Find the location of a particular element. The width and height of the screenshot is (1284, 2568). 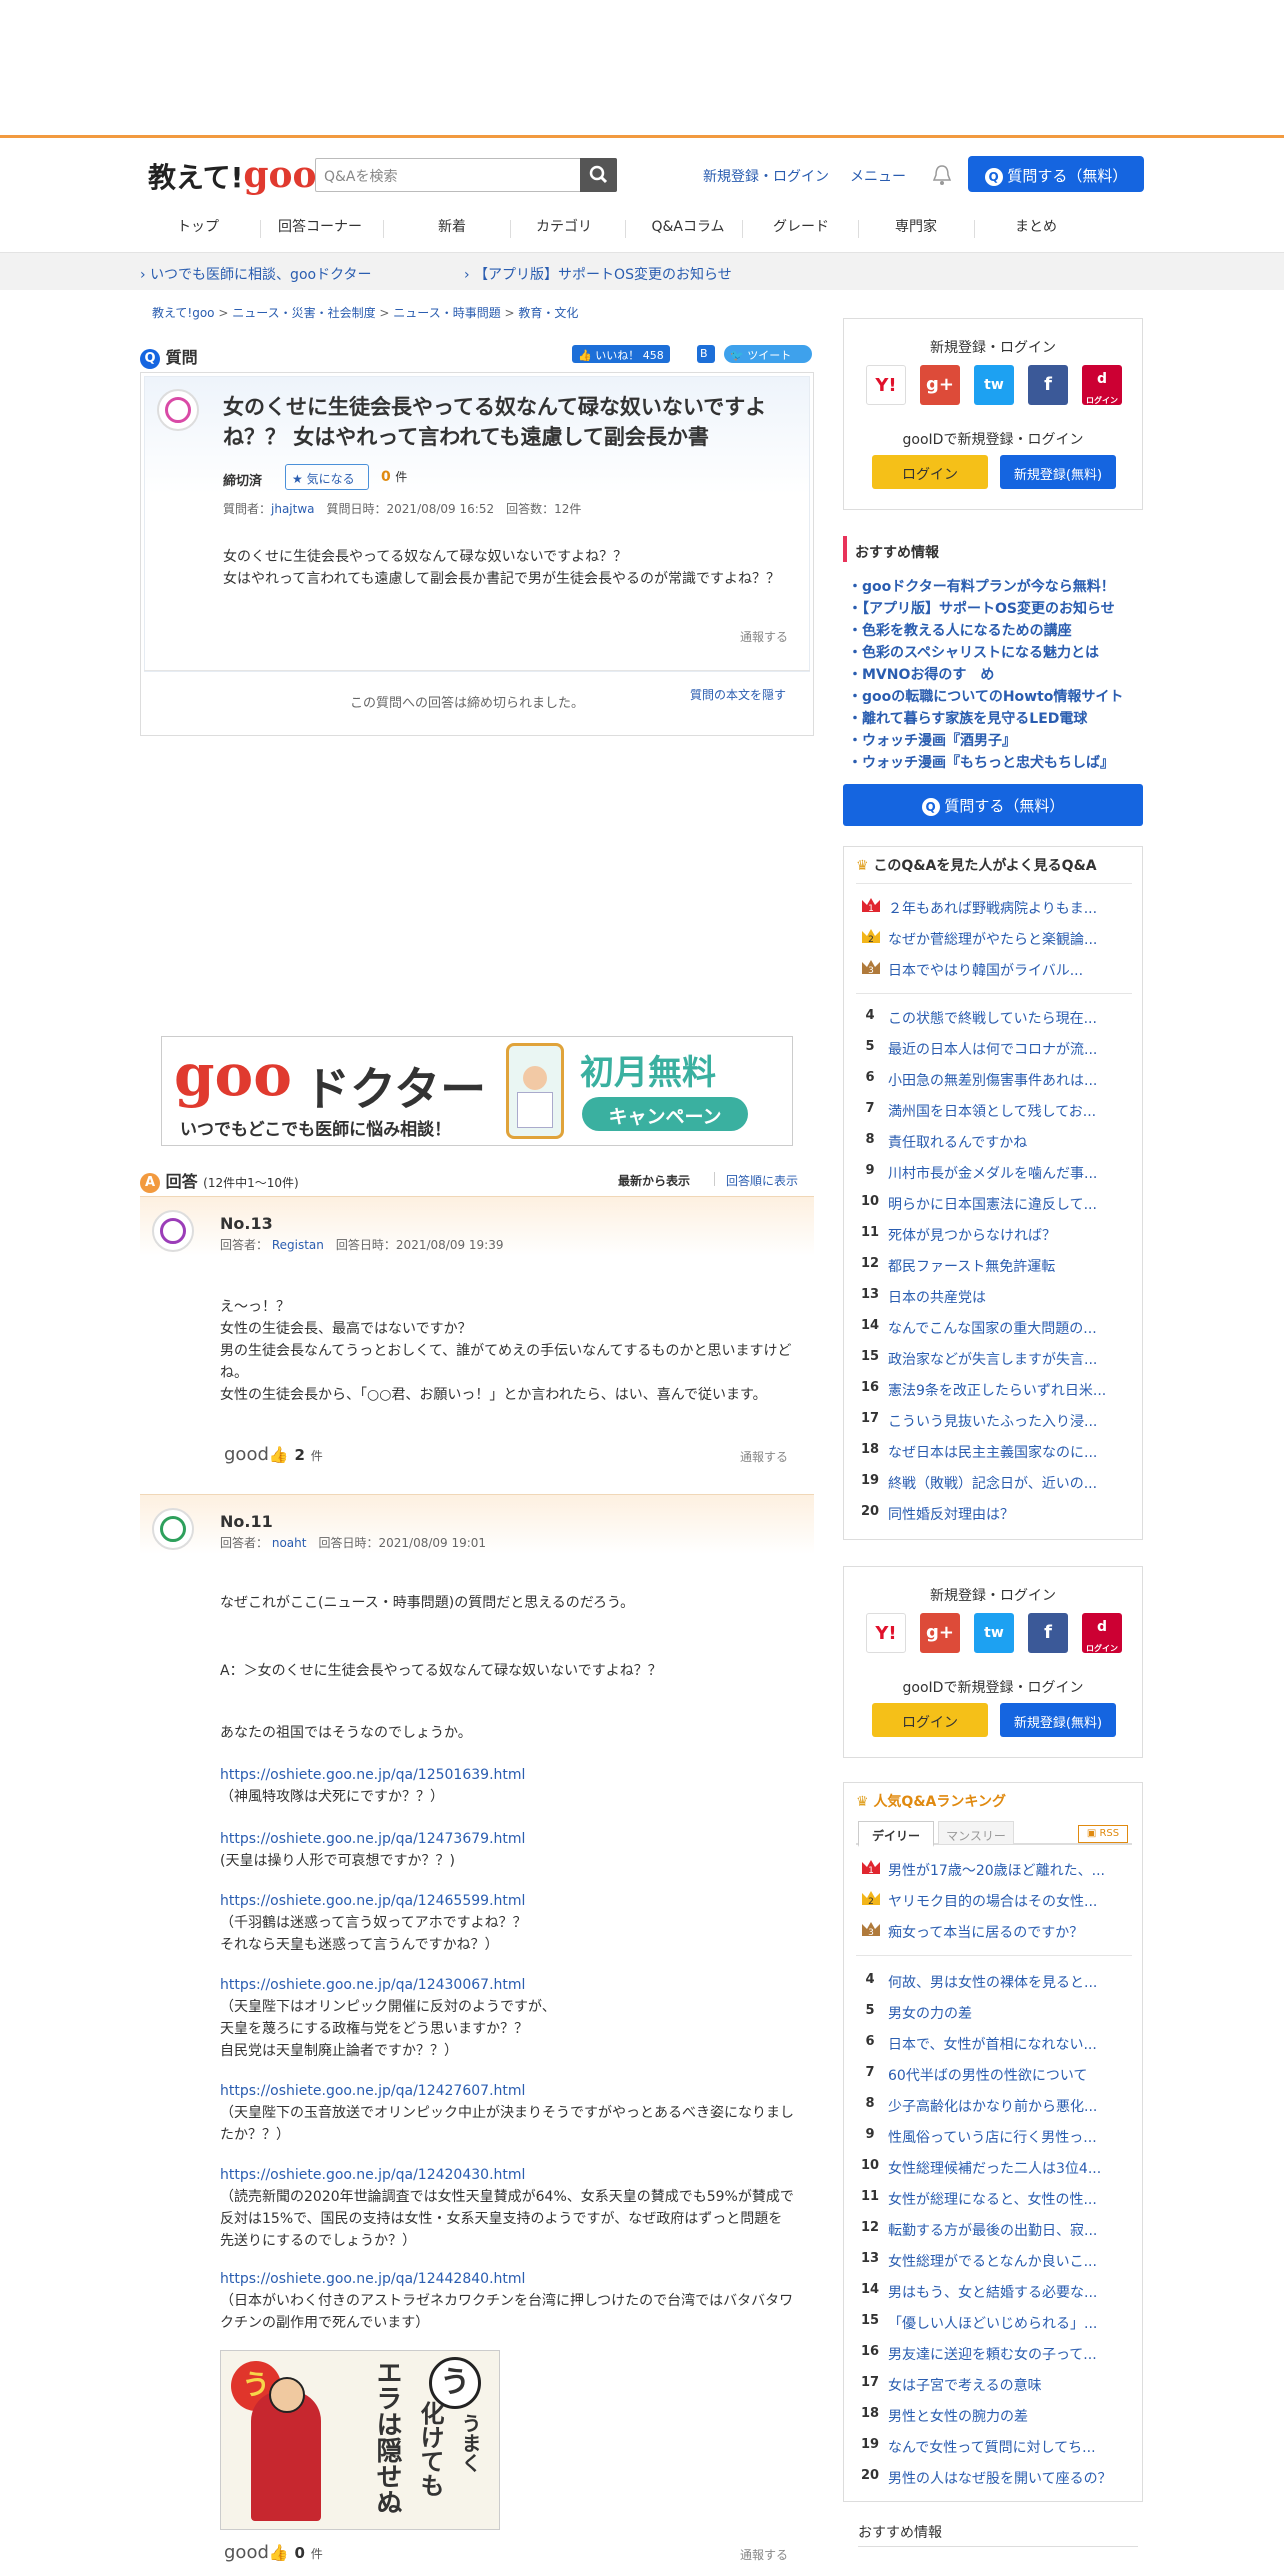

nav-item-top: トップ is located at coordinates (198, 226).